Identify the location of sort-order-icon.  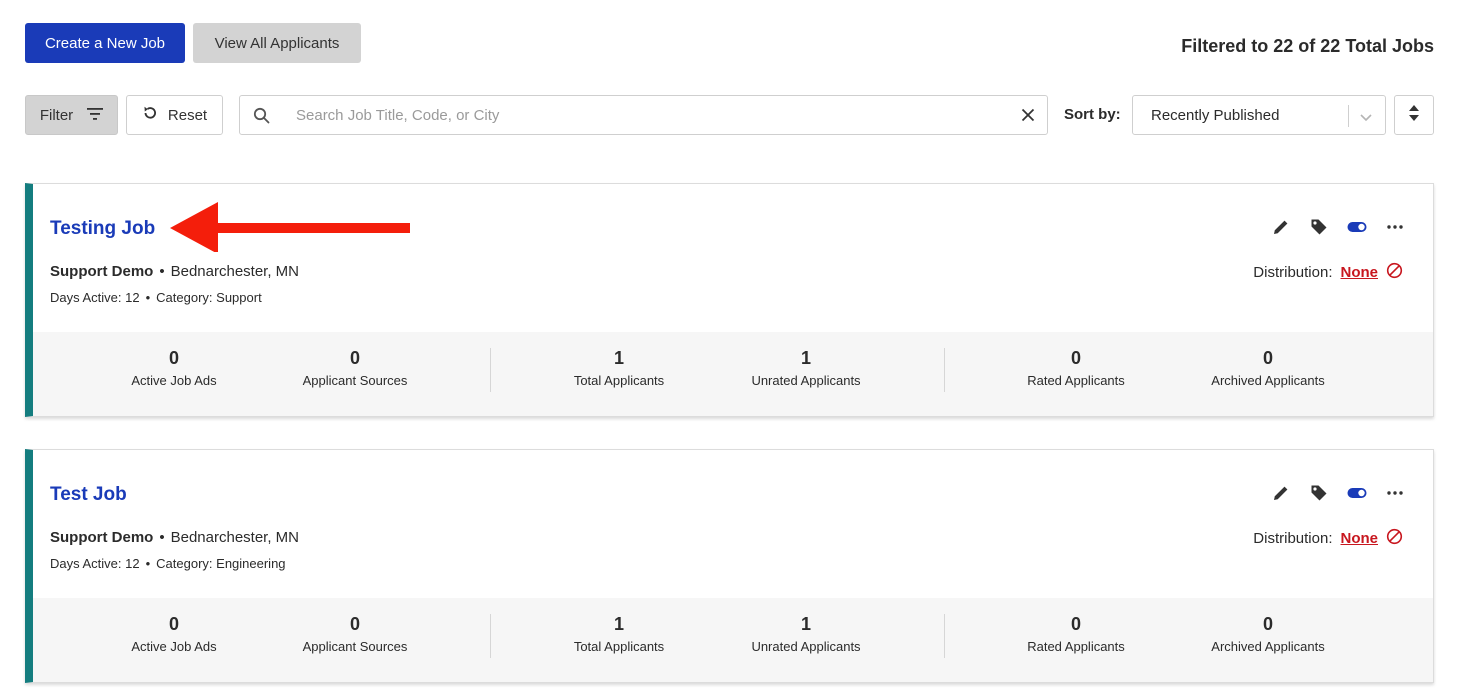
(1414, 115).